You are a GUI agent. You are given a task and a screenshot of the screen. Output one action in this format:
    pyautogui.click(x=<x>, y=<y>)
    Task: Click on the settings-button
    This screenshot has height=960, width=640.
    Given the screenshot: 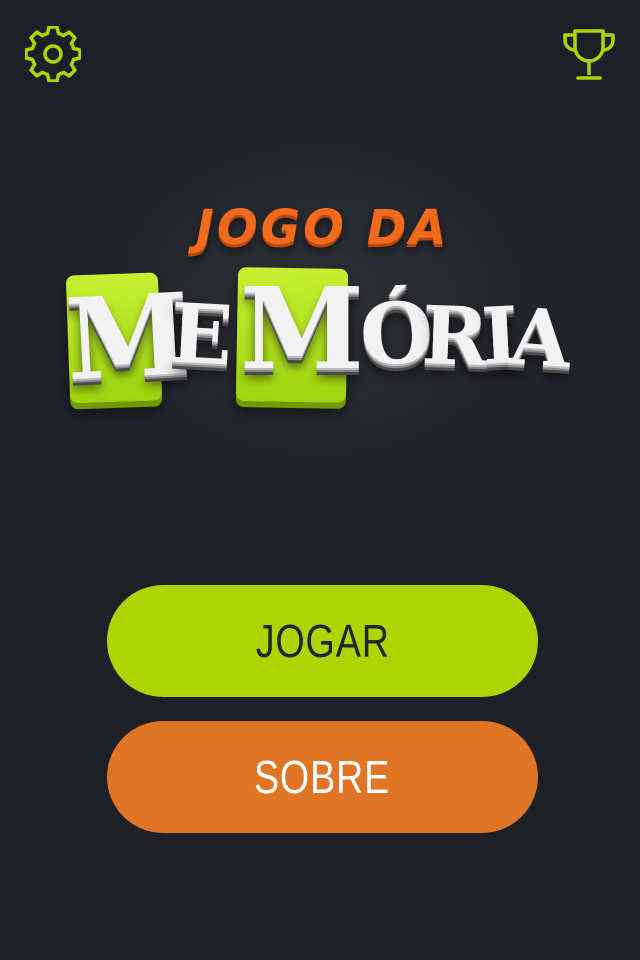 What is the action you would take?
    pyautogui.click(x=53, y=54)
    